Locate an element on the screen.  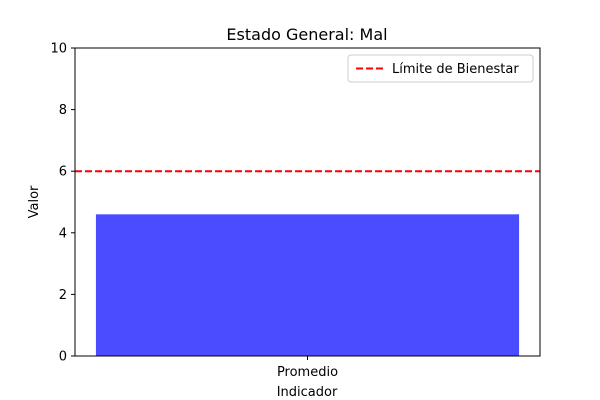
y-tick-label: 10 is located at coordinates (58, 49).